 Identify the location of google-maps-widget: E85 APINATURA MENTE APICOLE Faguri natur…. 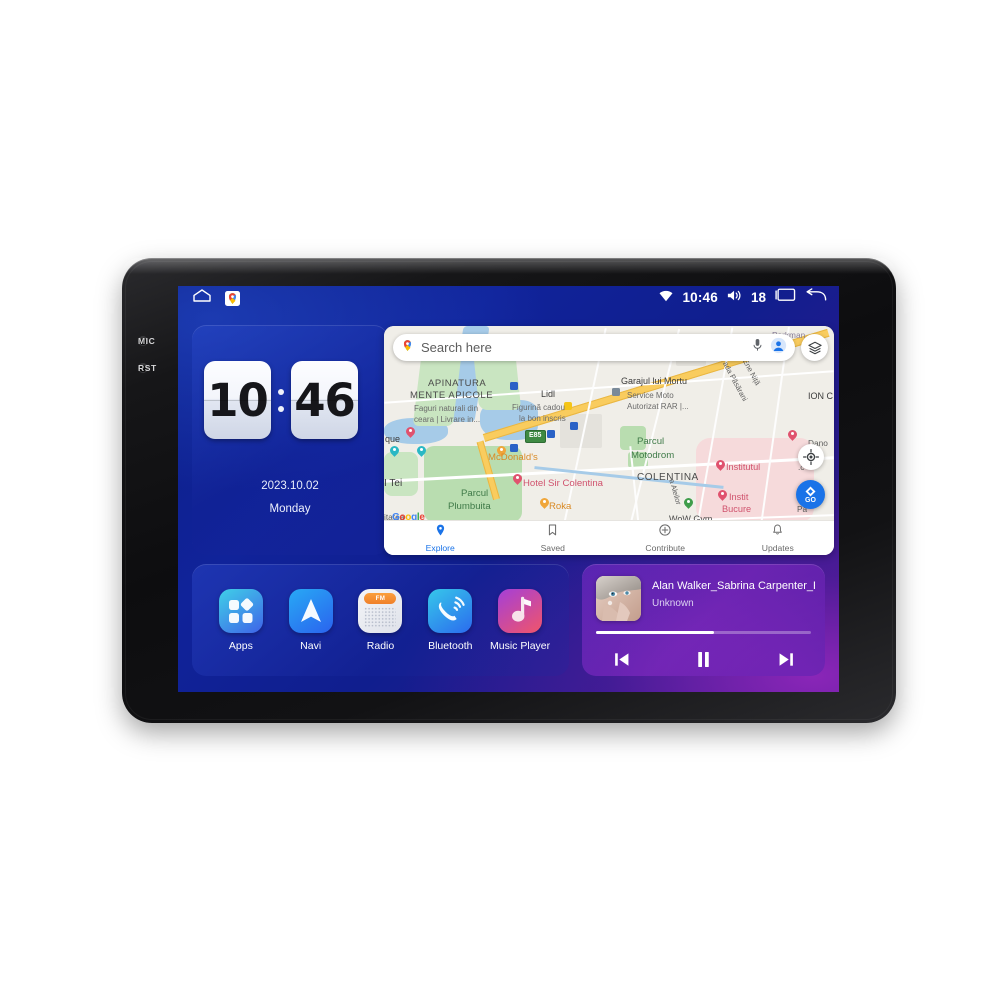
(609, 440).